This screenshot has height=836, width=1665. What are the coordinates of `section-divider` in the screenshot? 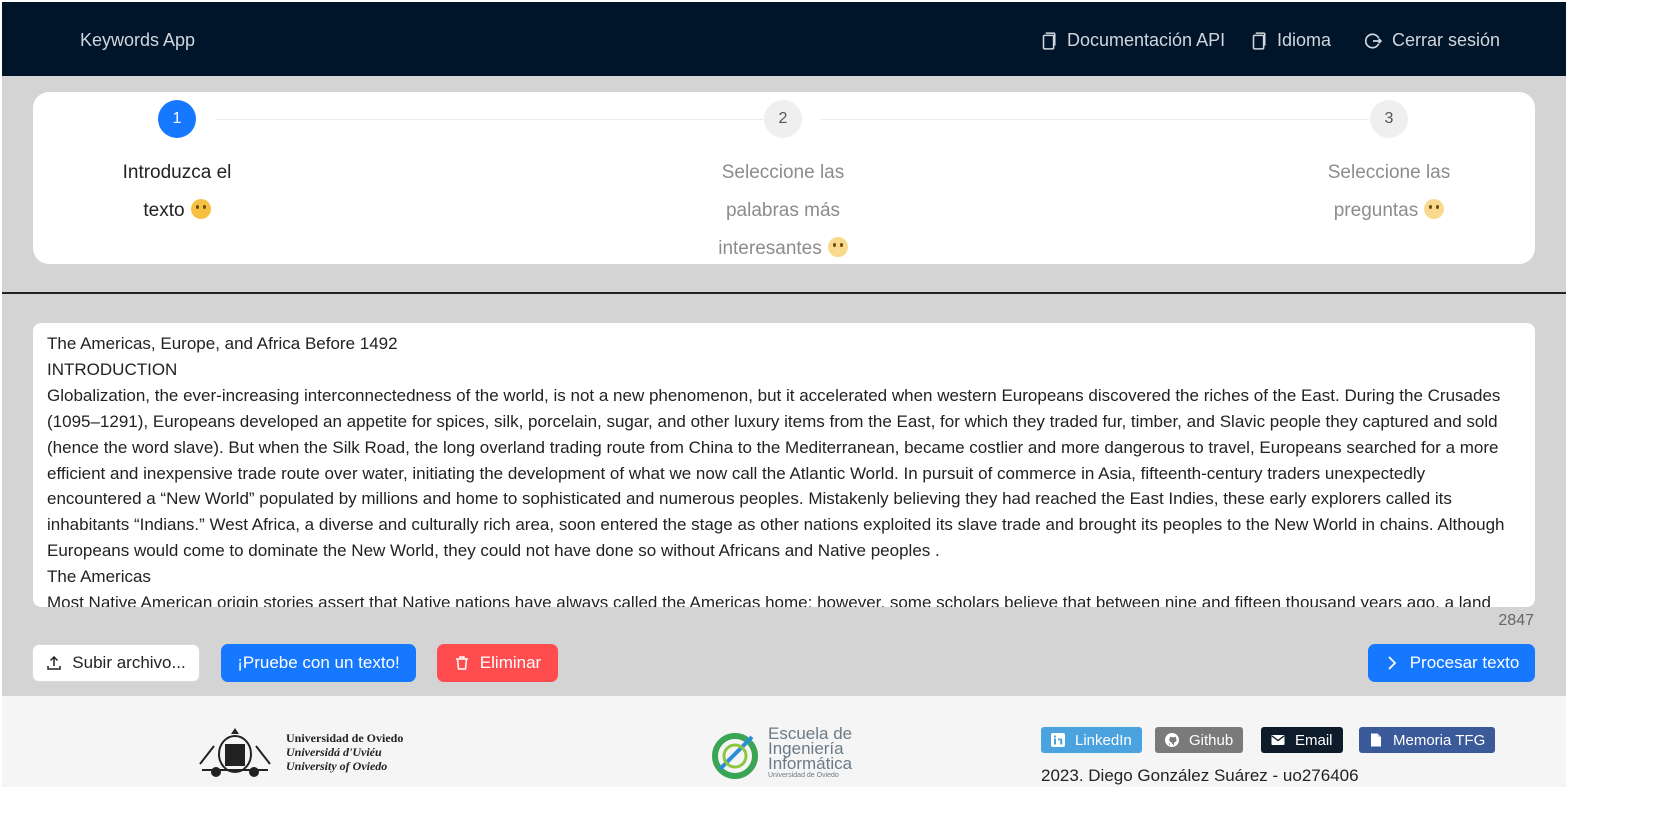 It's located at (784, 293).